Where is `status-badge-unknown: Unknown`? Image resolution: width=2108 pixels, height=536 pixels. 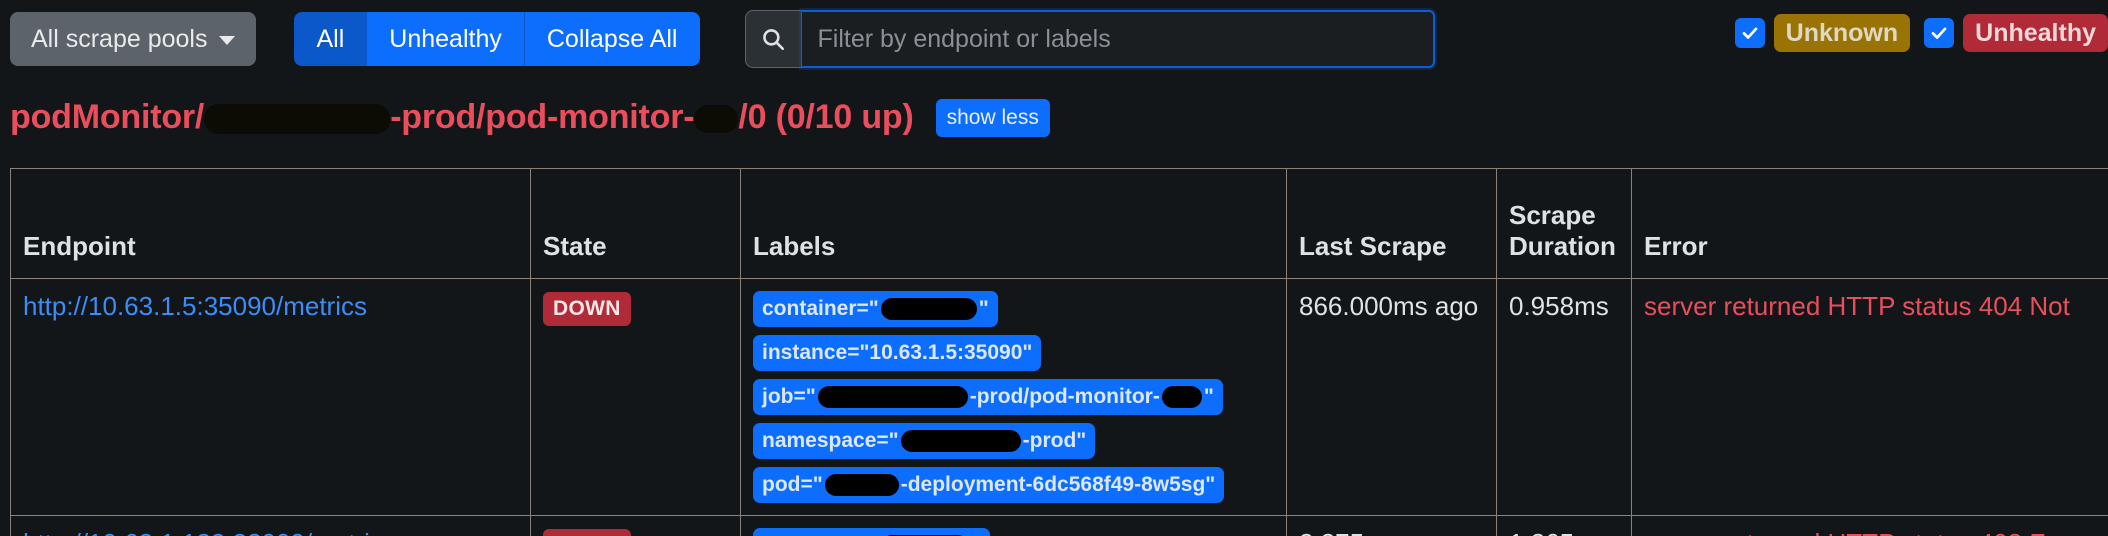 status-badge-unknown: Unknown is located at coordinates (1842, 33).